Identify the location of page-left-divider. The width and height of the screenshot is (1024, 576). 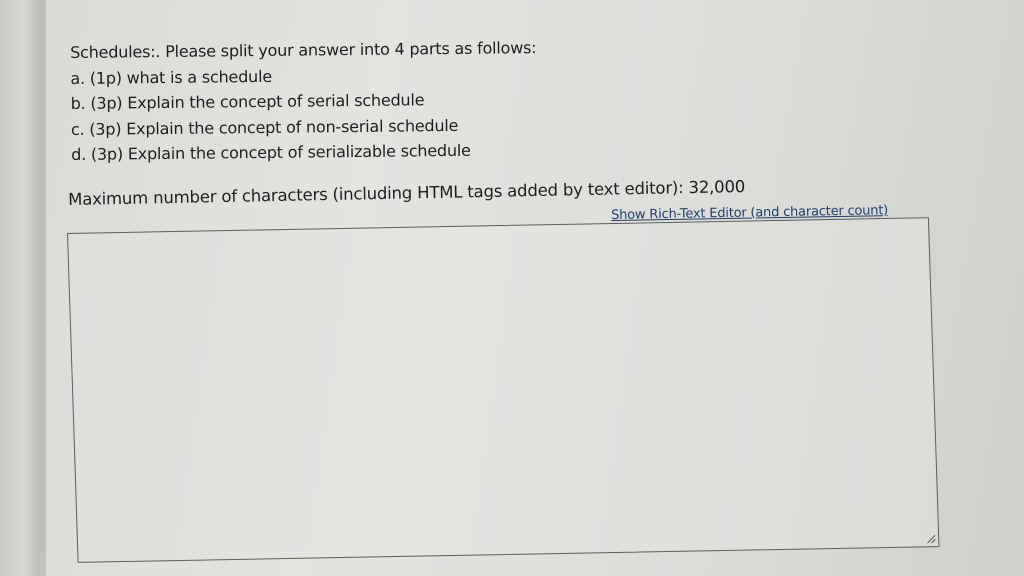
(43, 288).